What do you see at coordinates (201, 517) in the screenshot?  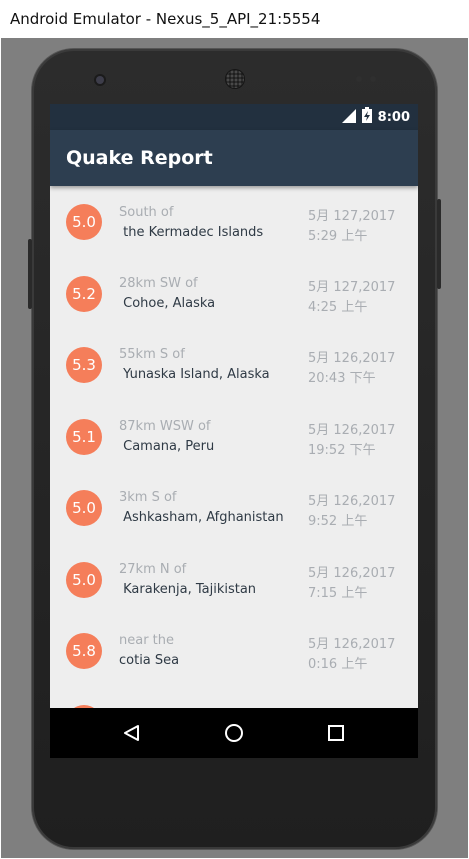 I see `primary-location: Ashkasham, Afghanistan` at bounding box center [201, 517].